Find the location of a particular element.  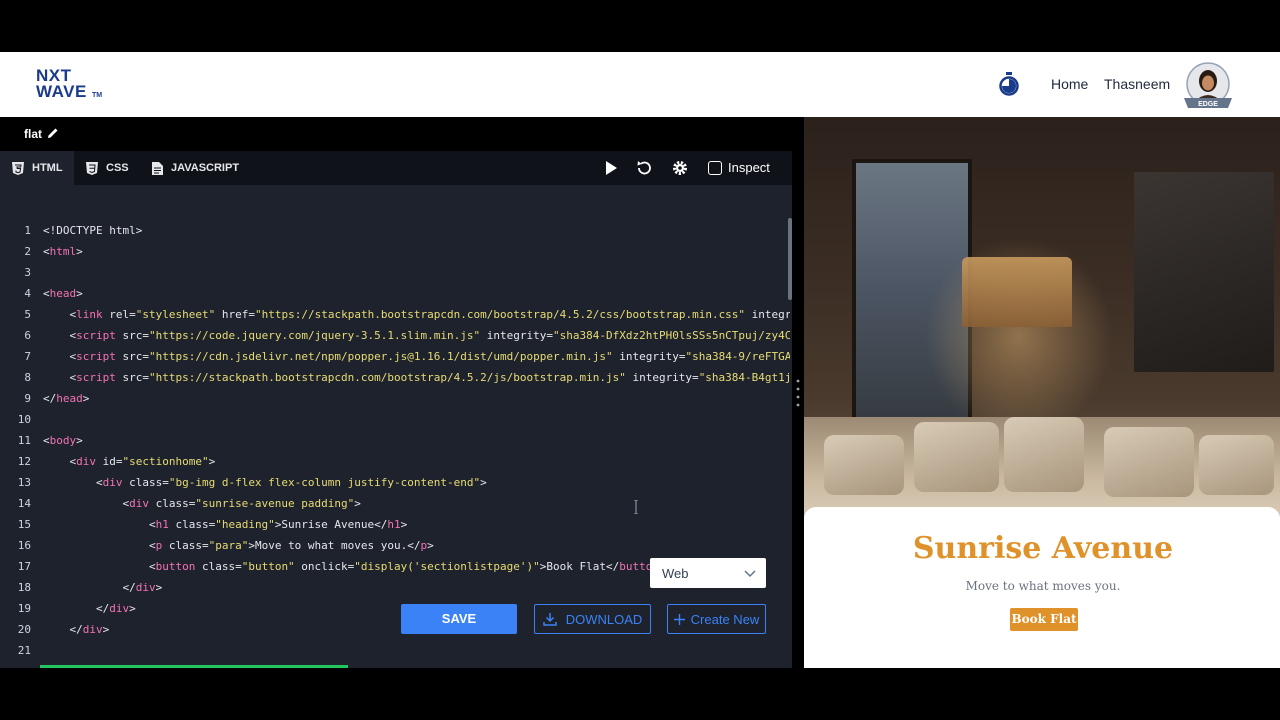

line-content: <body> is located at coordinates (63, 440).